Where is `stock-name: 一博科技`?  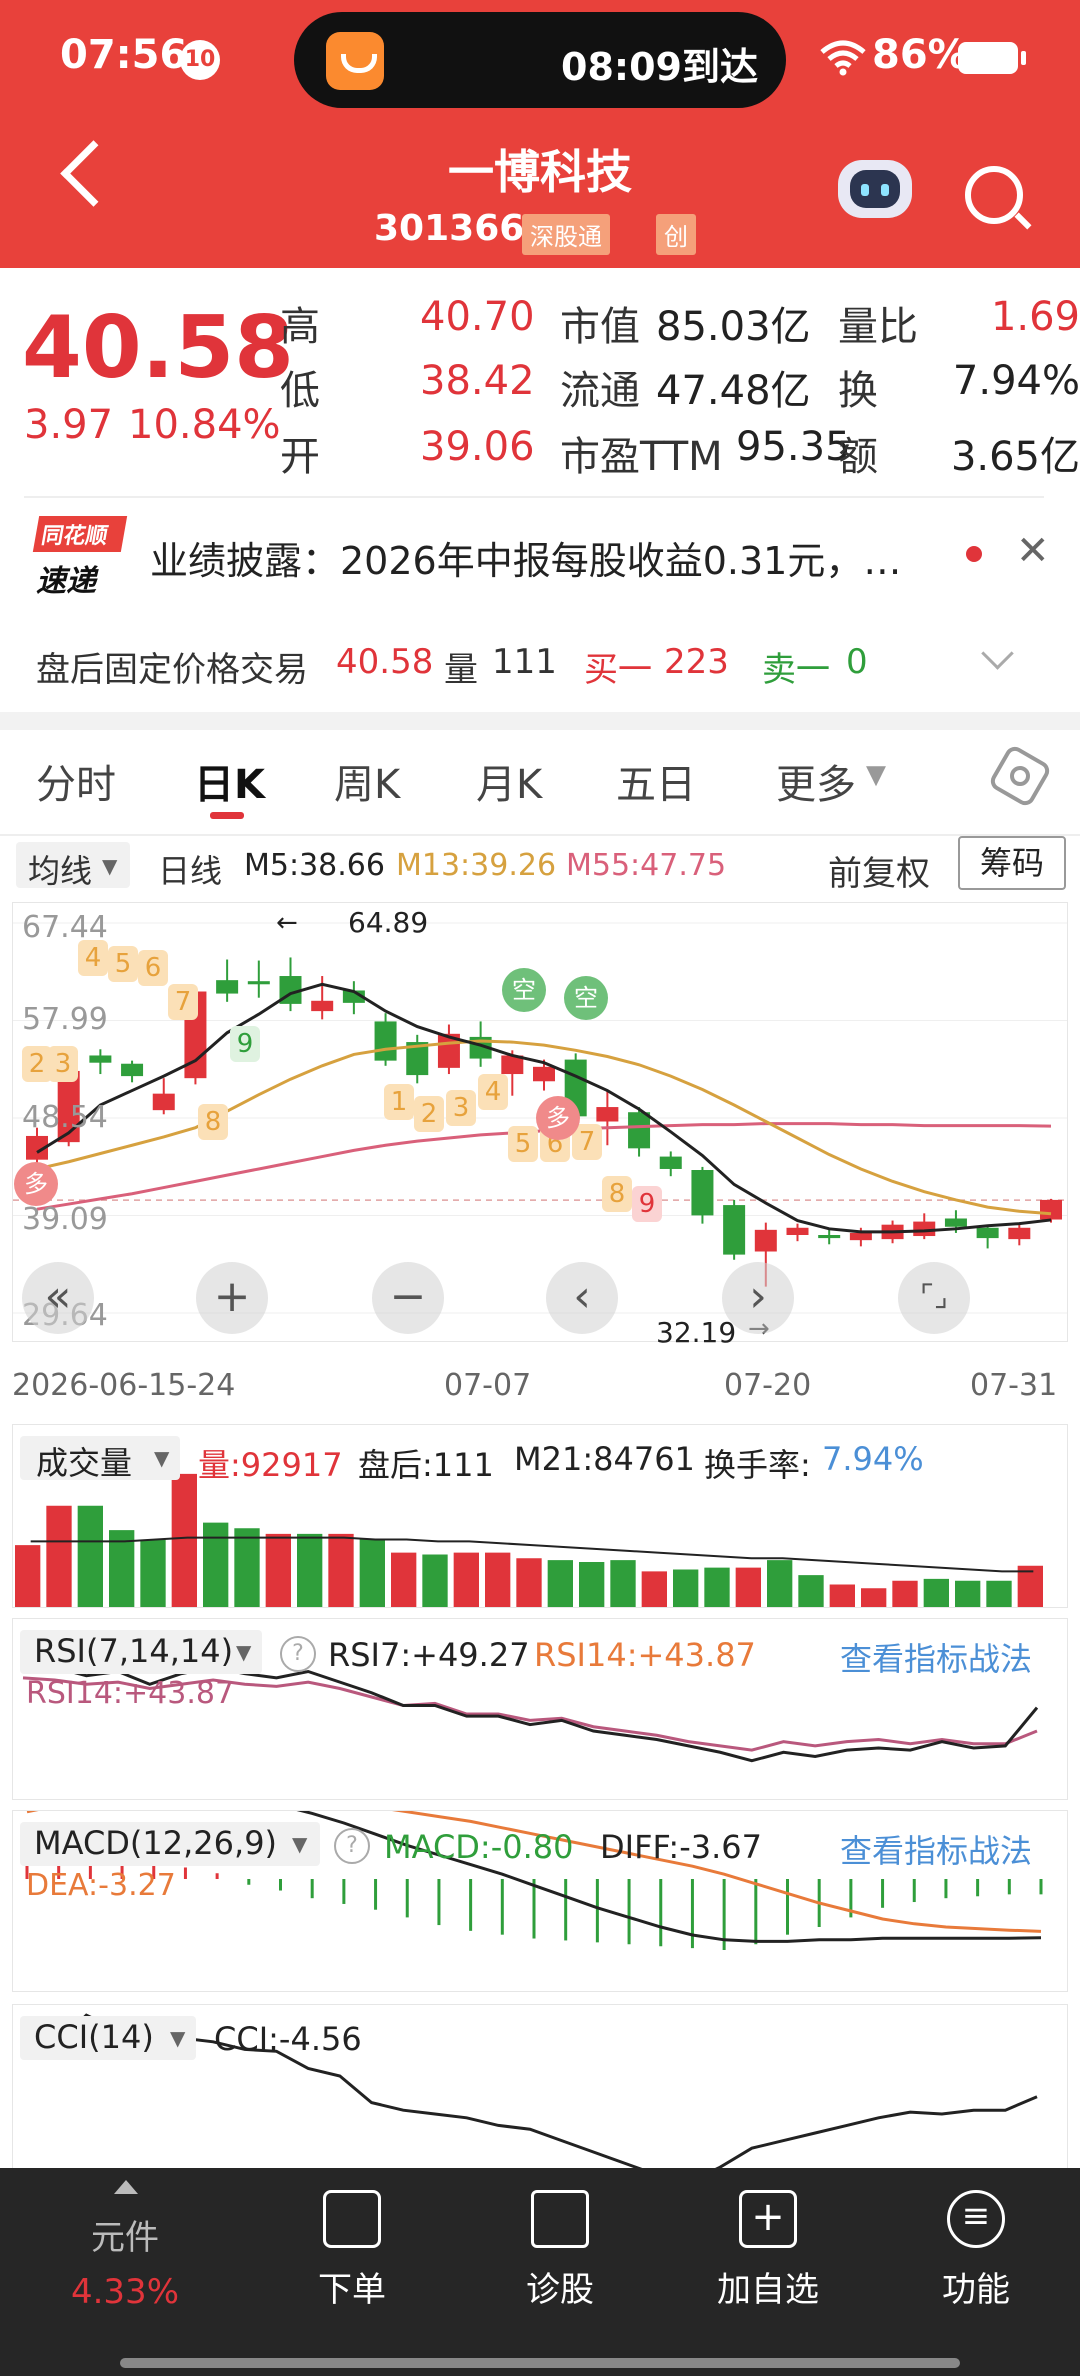
stock-name: 一博科技 is located at coordinates (540, 172).